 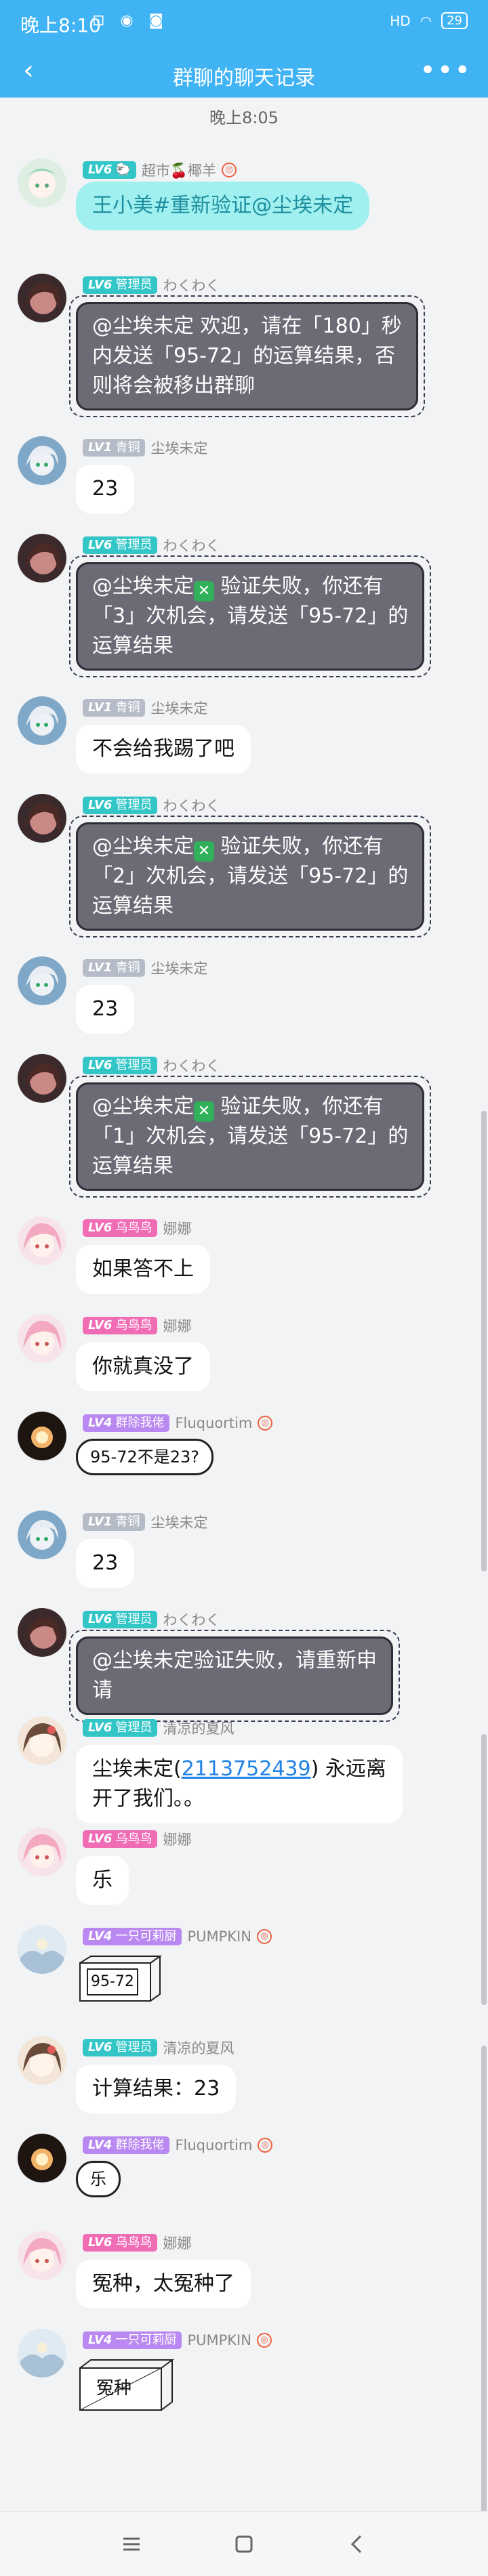 I want to click on signal-icon: HD, so click(x=401, y=20).